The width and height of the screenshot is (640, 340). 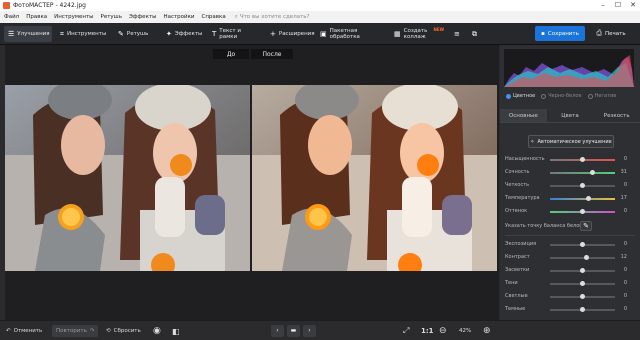 I want to click on redo-button: Повторить ↷, so click(x=75, y=331).